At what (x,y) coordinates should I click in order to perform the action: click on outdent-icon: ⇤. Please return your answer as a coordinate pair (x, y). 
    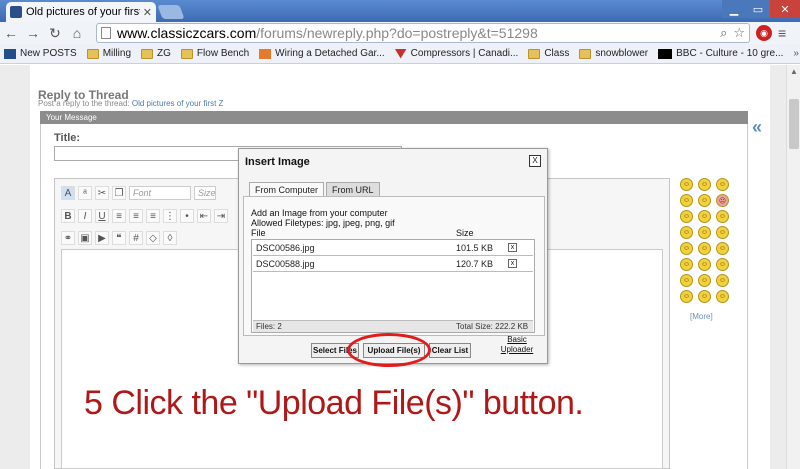
    Looking at the image, I should click on (204, 216).